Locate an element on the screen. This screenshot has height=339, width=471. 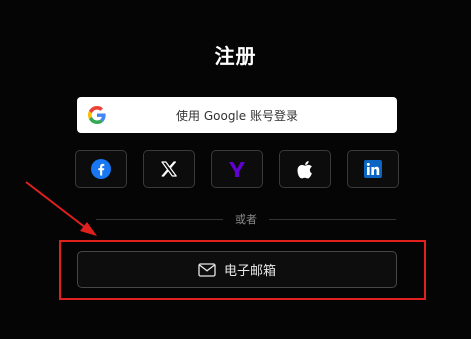
facebook-login-button is located at coordinates (101, 169).